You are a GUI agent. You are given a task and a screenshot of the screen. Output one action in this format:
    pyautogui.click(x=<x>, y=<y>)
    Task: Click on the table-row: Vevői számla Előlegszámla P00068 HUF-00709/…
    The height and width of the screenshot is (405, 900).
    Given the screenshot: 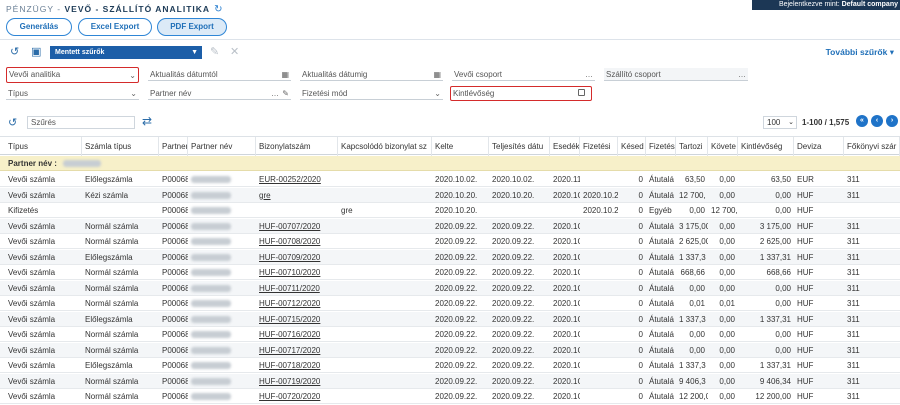 What is the action you would take?
    pyautogui.click(x=450, y=257)
    